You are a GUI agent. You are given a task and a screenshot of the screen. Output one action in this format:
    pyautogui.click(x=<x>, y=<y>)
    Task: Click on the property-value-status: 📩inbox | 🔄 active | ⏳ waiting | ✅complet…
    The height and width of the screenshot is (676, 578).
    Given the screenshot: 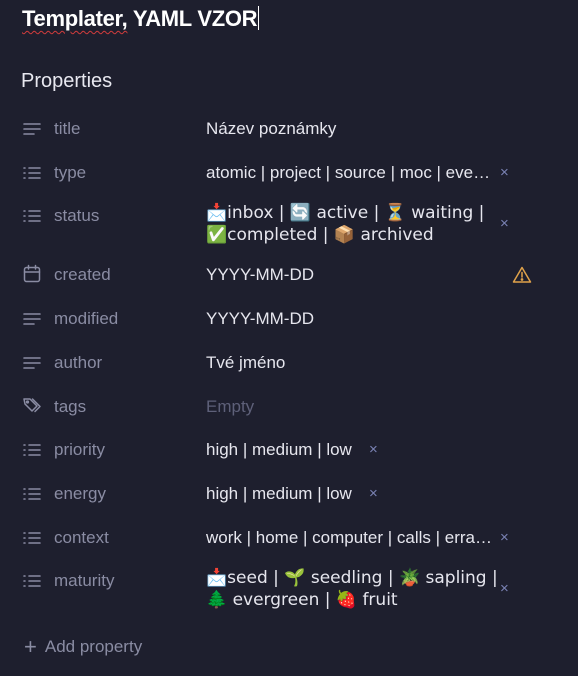 What is the action you would take?
    pyautogui.click(x=345, y=224)
    